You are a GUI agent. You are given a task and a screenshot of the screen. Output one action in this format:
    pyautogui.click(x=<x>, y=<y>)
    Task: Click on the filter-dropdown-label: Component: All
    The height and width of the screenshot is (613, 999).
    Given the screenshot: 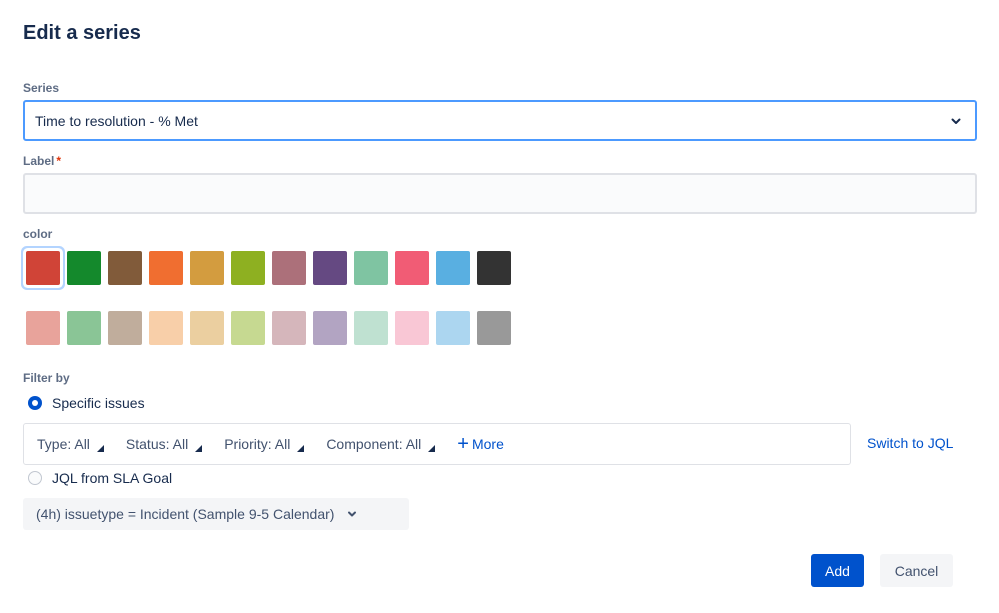 What is the action you would take?
    pyautogui.click(x=374, y=444)
    